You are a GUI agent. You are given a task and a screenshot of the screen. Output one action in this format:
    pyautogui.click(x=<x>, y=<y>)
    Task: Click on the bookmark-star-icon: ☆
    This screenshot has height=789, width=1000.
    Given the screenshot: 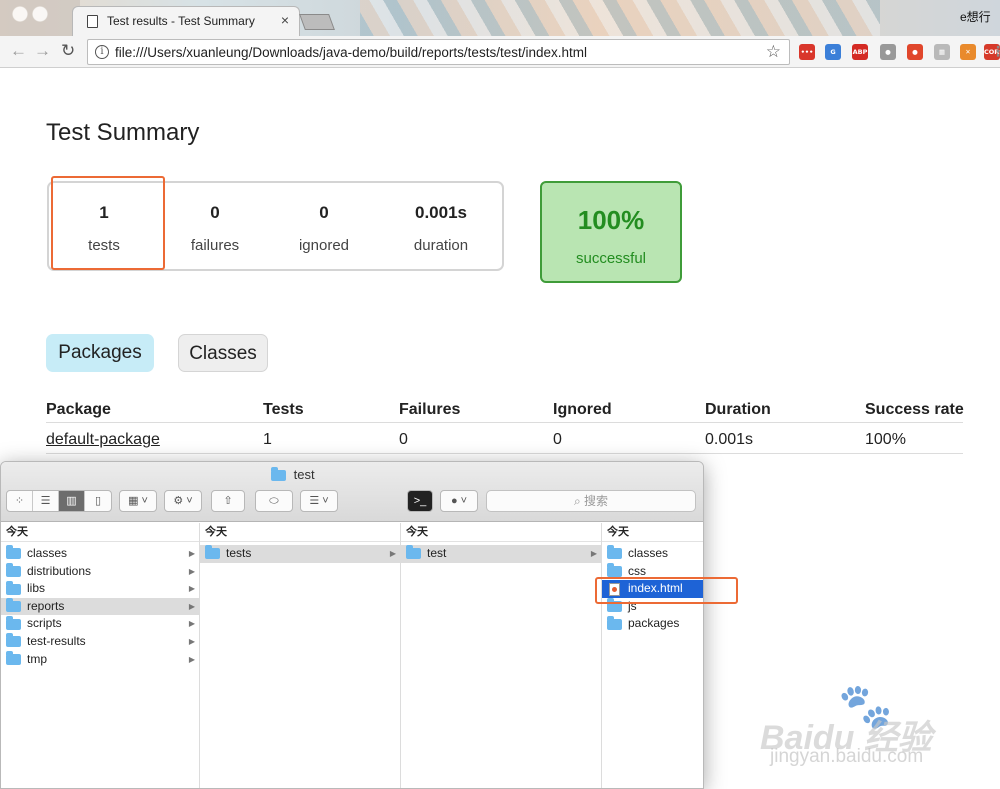 What is the action you would take?
    pyautogui.click(x=773, y=52)
    